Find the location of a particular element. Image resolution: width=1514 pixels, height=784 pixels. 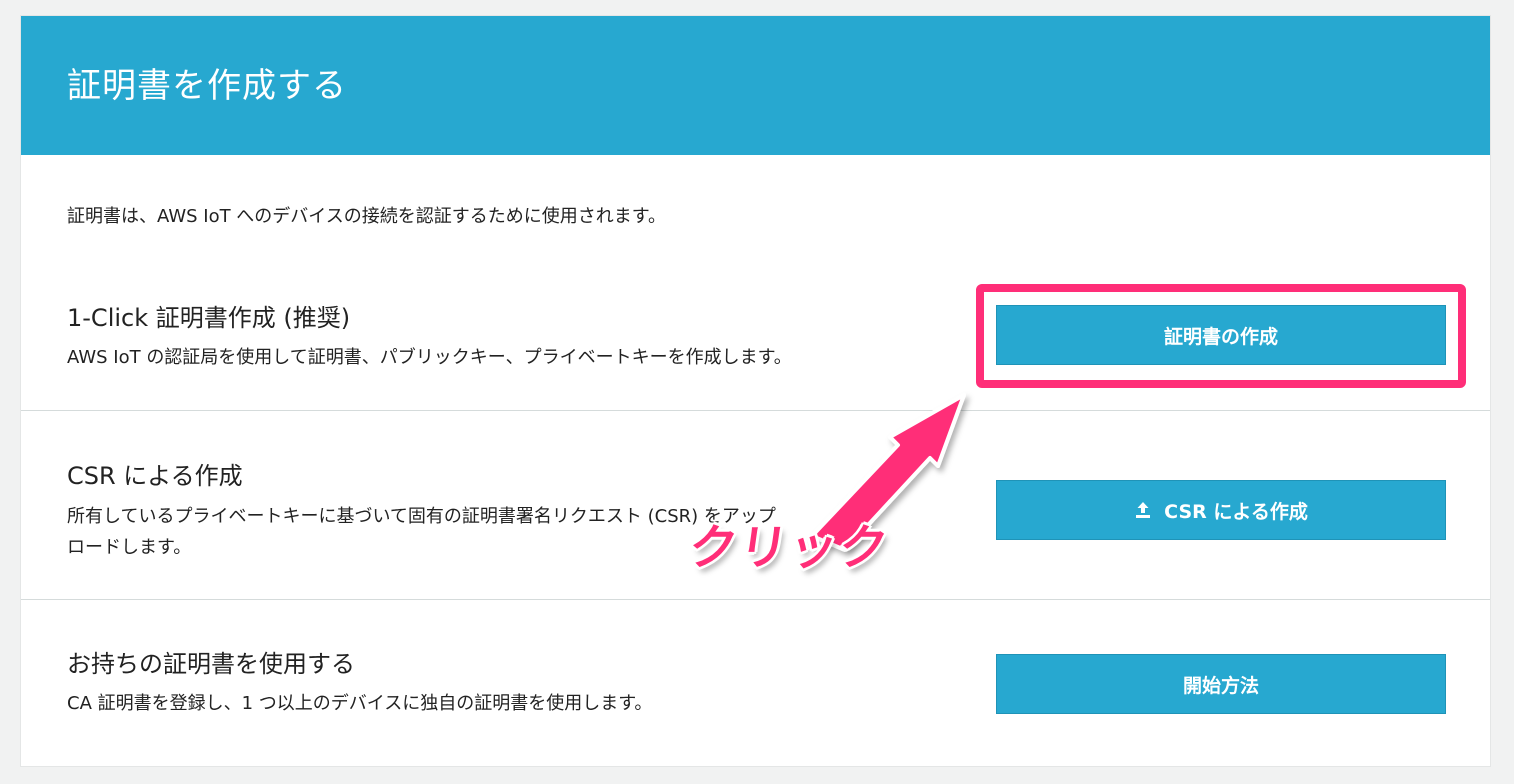

create-certificate-button-label: 証明書の作成 is located at coordinates (1220, 336).